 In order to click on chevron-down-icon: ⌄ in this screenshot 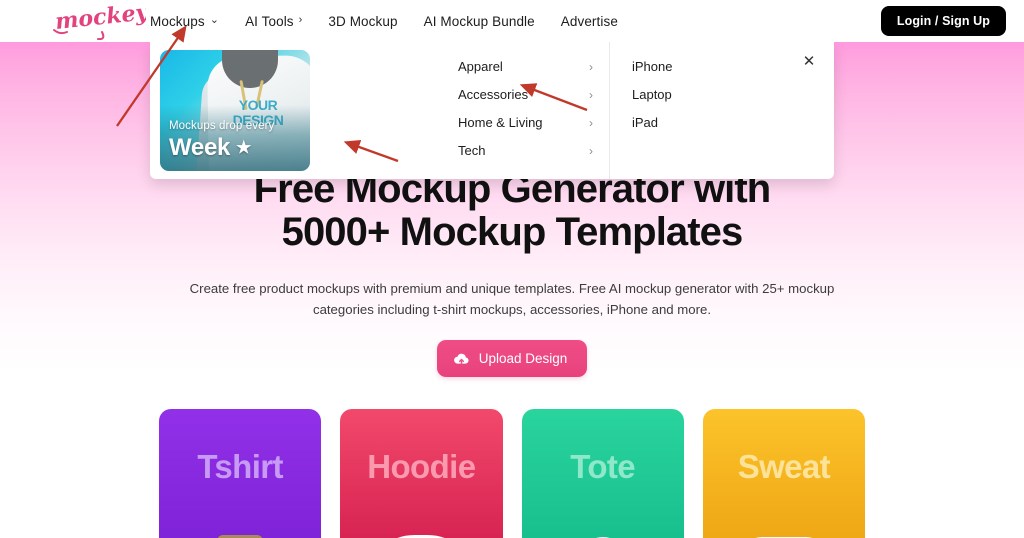, I will do `click(214, 19)`.